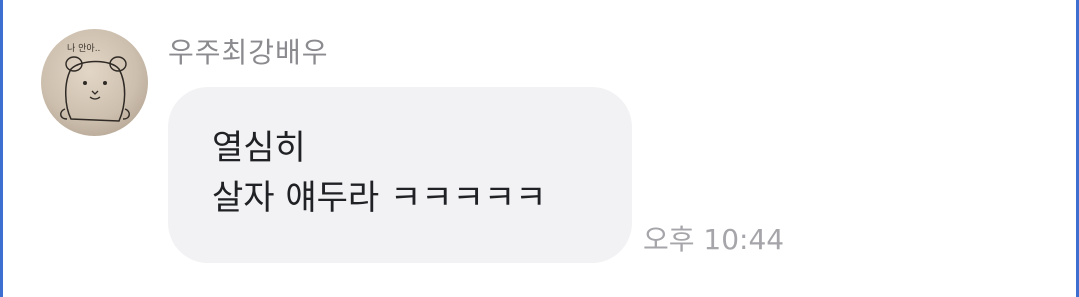 This screenshot has width=1079, height=297. What do you see at coordinates (259, 148) in the screenshot?
I see `message-text-line: 열심히` at bounding box center [259, 148].